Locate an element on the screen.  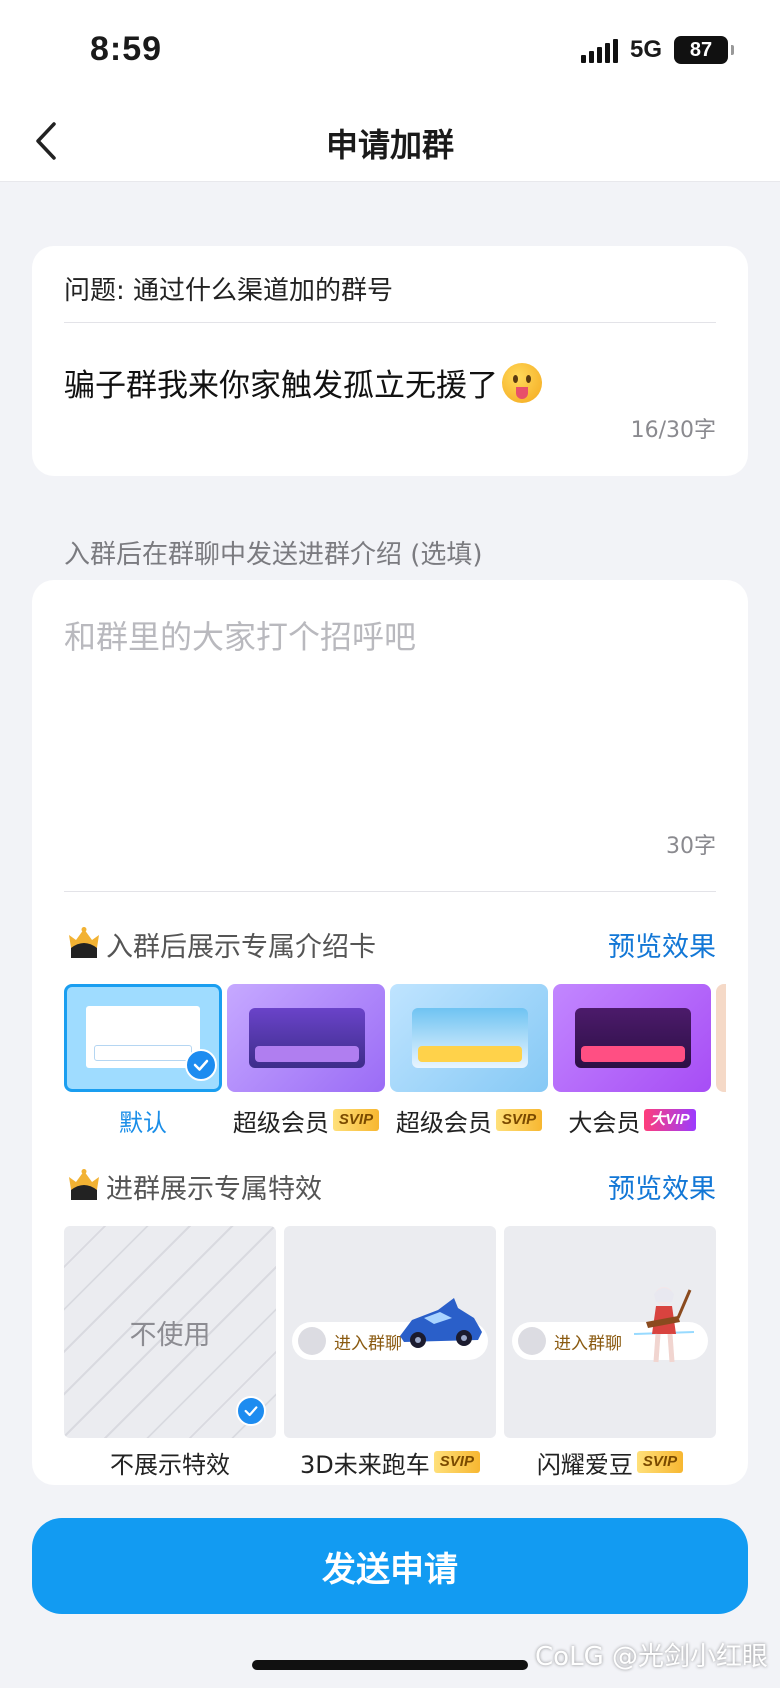
effect-label-text: 闪耀爱豆 is located at coordinates (584, 1464).